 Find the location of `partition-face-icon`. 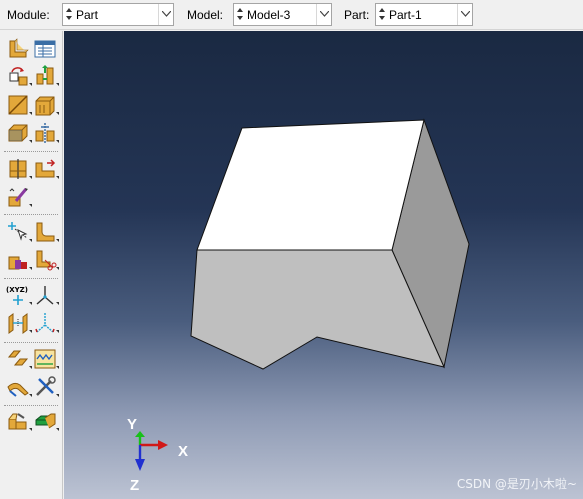

partition-face-icon is located at coordinates (45, 169).